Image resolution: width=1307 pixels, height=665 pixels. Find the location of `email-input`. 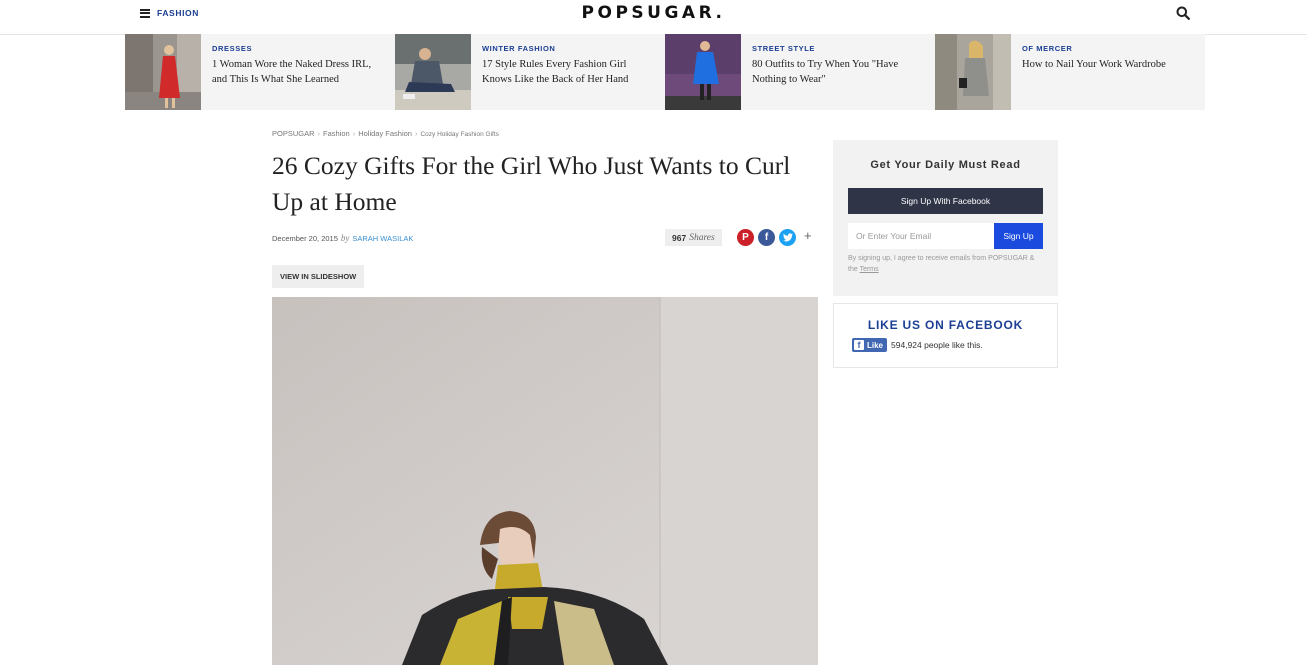

email-input is located at coordinates (921, 236).